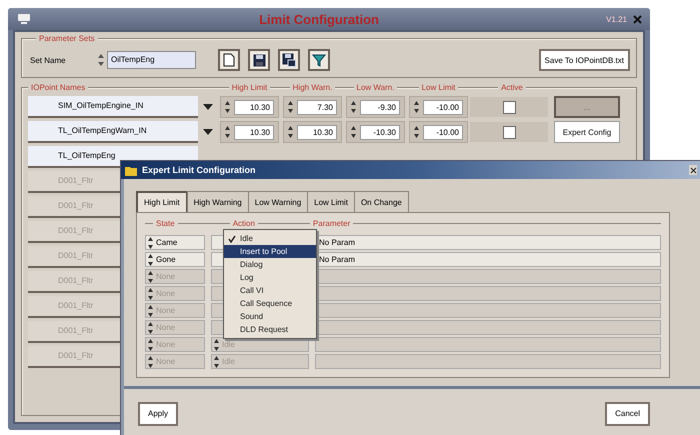 The image size is (700, 435). What do you see at coordinates (438, 87) in the screenshot?
I see `column-header: Low Limit` at bounding box center [438, 87].